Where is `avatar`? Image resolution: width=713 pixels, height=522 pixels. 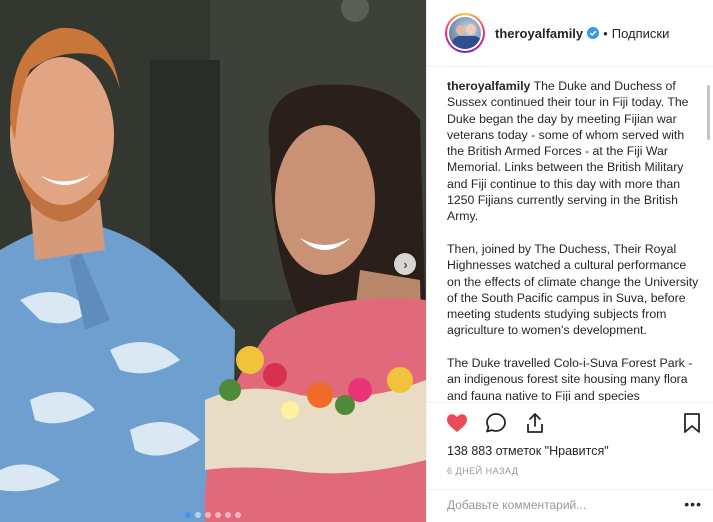 avatar is located at coordinates (465, 33).